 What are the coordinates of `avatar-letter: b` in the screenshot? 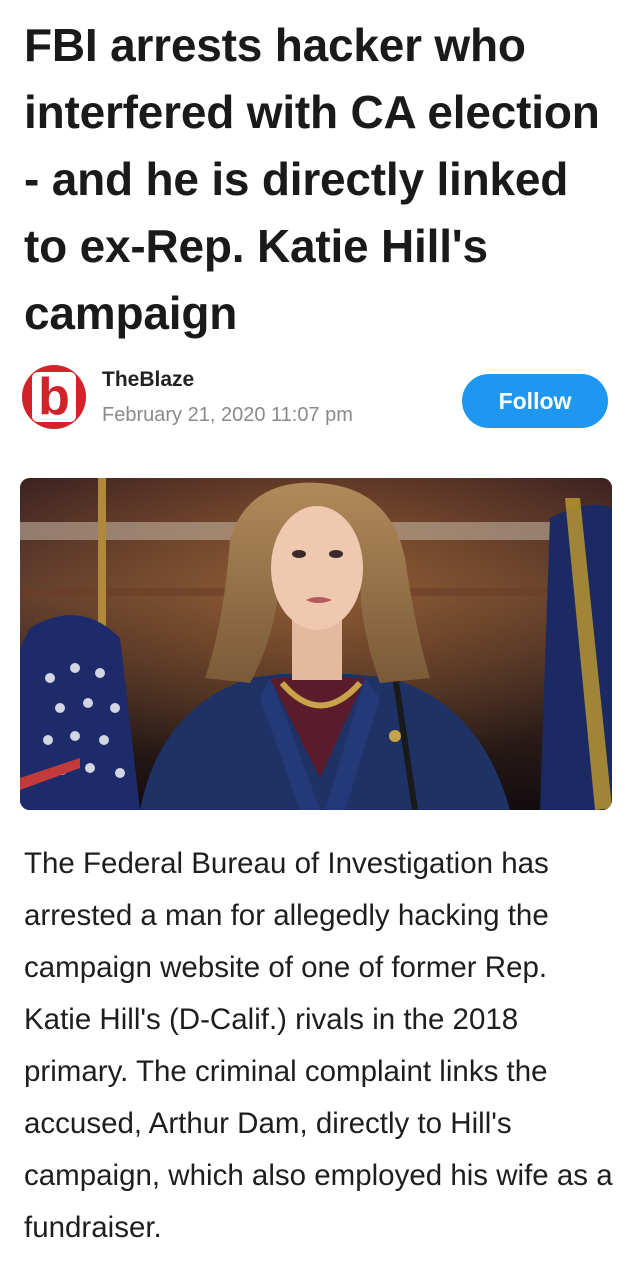 It's located at (54, 397).